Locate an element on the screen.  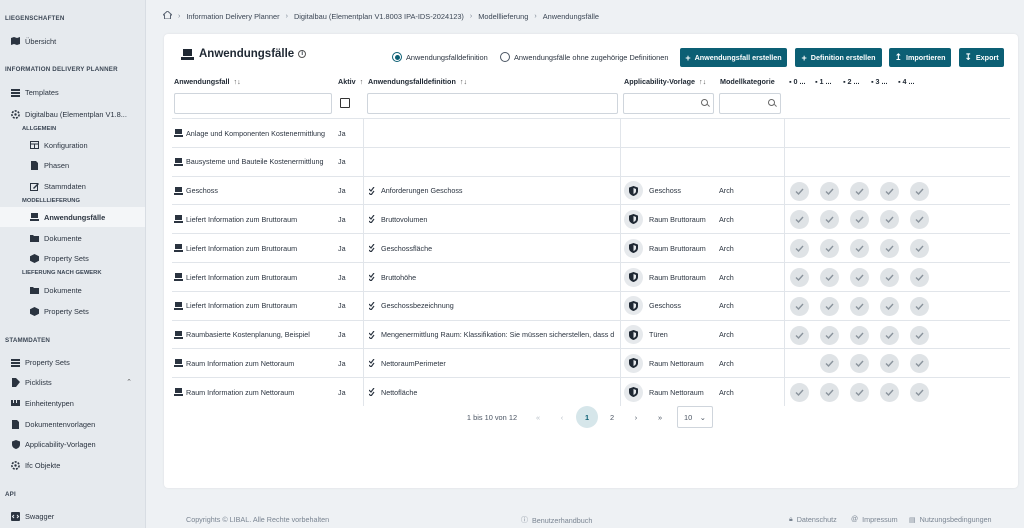
cell-definition: Geschossbezeichnung is located at coordinates (494, 306).